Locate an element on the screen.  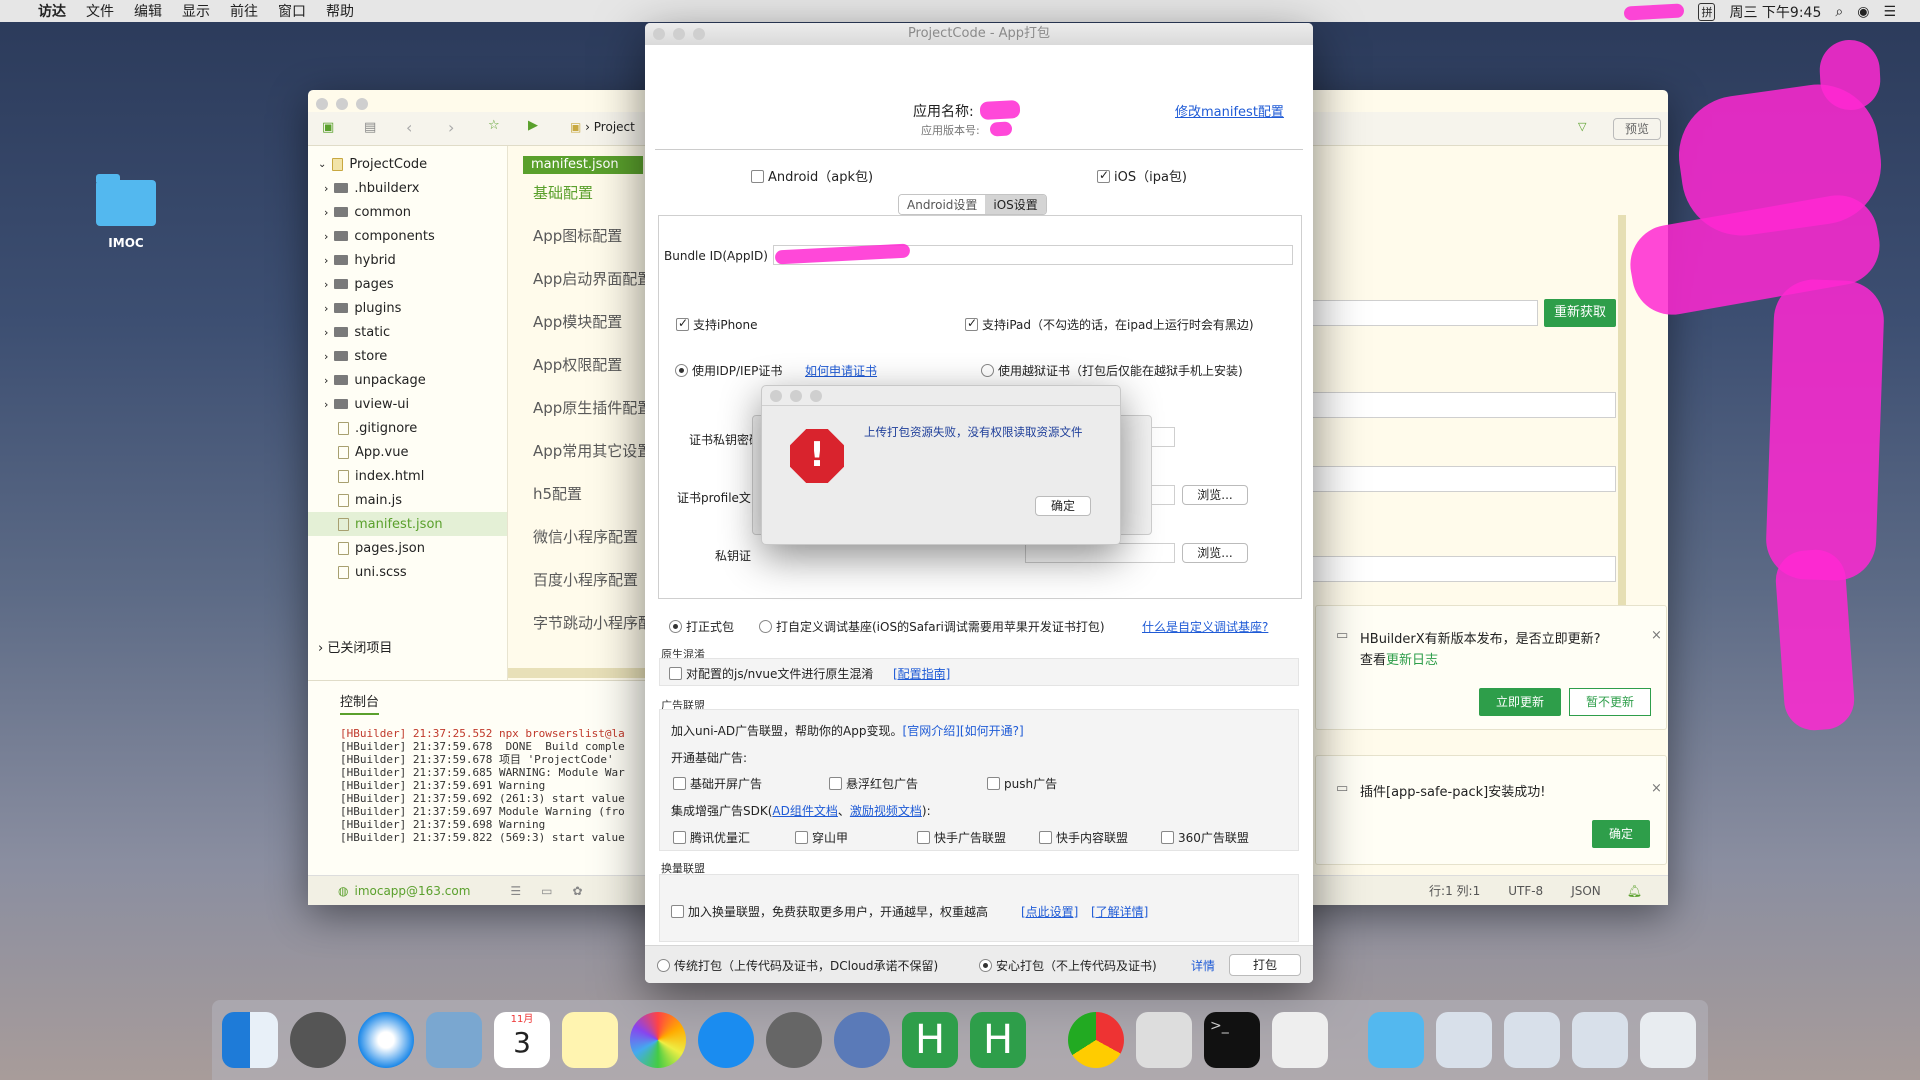
tree-folder: › pages is located at coordinates (407, 284).